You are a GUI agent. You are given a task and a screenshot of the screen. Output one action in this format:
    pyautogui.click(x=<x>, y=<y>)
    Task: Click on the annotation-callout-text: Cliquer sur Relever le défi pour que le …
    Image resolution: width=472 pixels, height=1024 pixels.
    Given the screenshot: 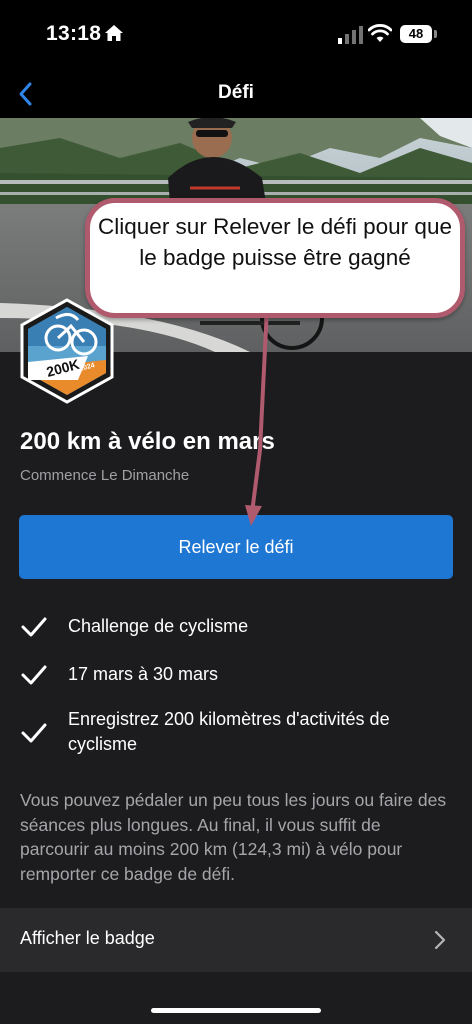 What is the action you would take?
    pyautogui.click(x=275, y=242)
    